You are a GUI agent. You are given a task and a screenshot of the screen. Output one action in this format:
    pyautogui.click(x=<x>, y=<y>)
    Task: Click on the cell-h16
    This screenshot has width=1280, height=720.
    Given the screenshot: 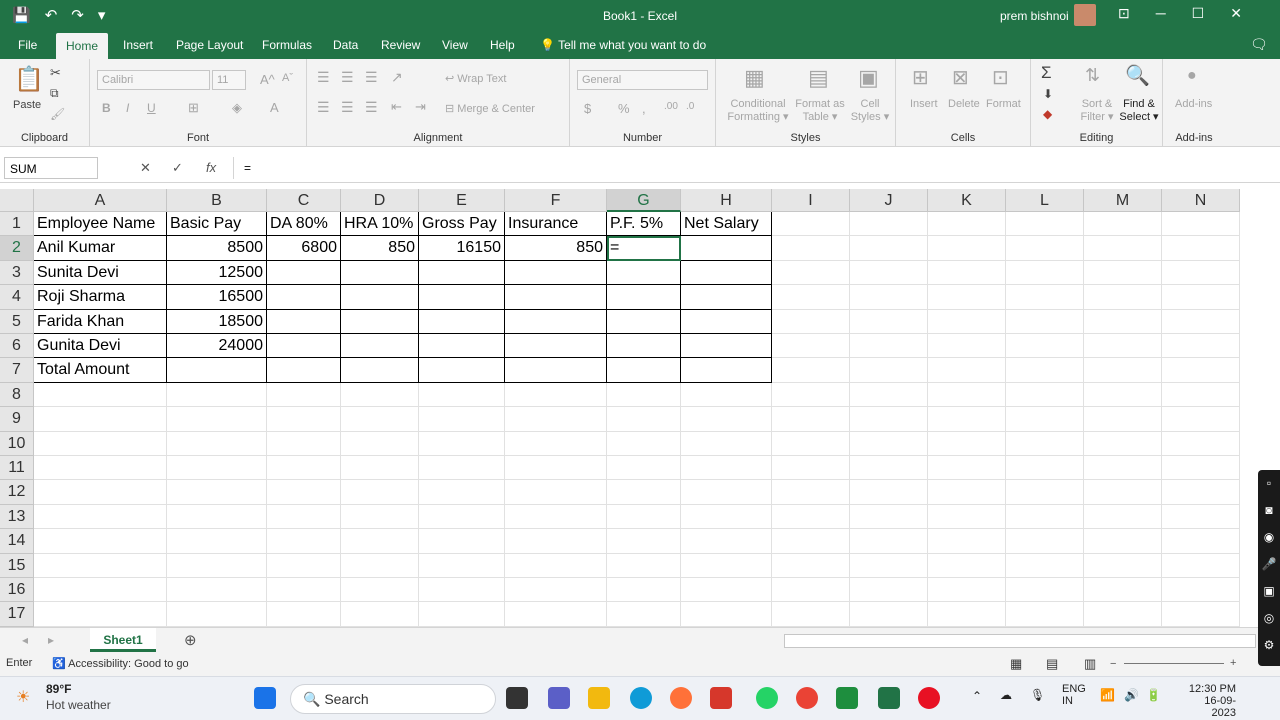 What is the action you would take?
    pyautogui.click(x=726, y=590)
    